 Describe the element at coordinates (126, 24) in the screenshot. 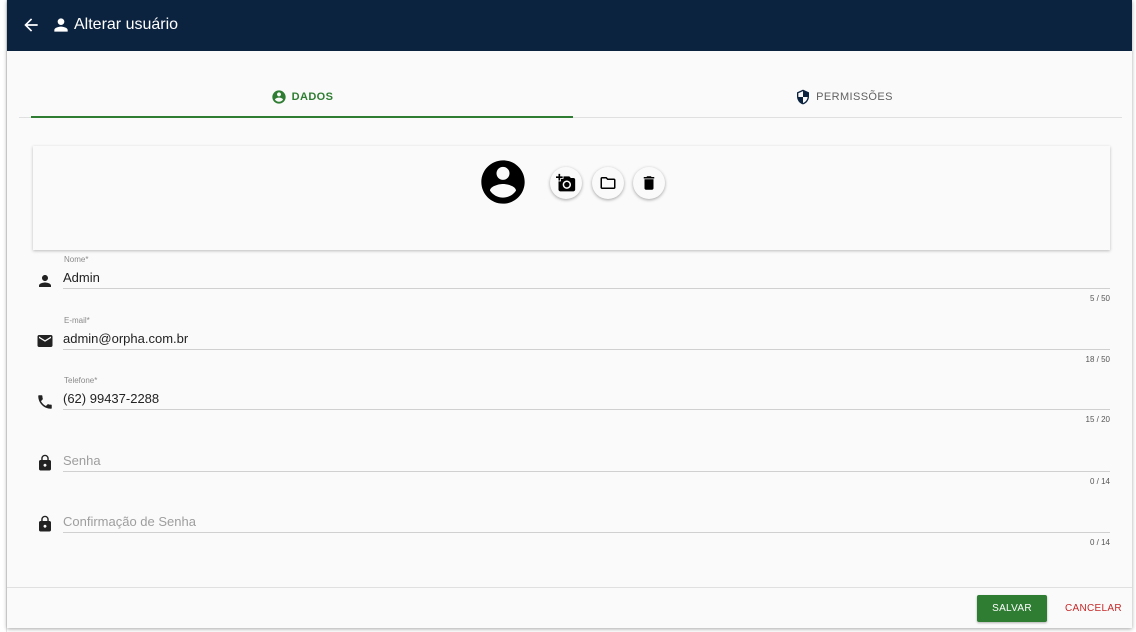

I see `dialog-title: Alterar usuário` at that location.